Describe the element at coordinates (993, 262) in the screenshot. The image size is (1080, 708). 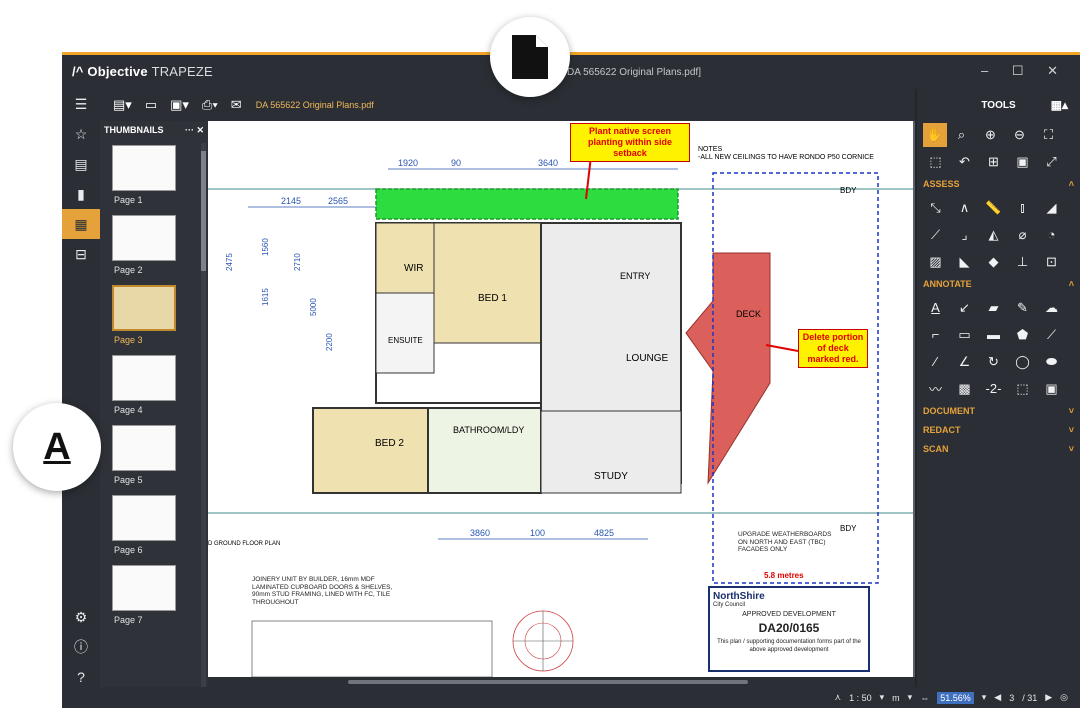
I see `layers-icon: ◆` at that location.